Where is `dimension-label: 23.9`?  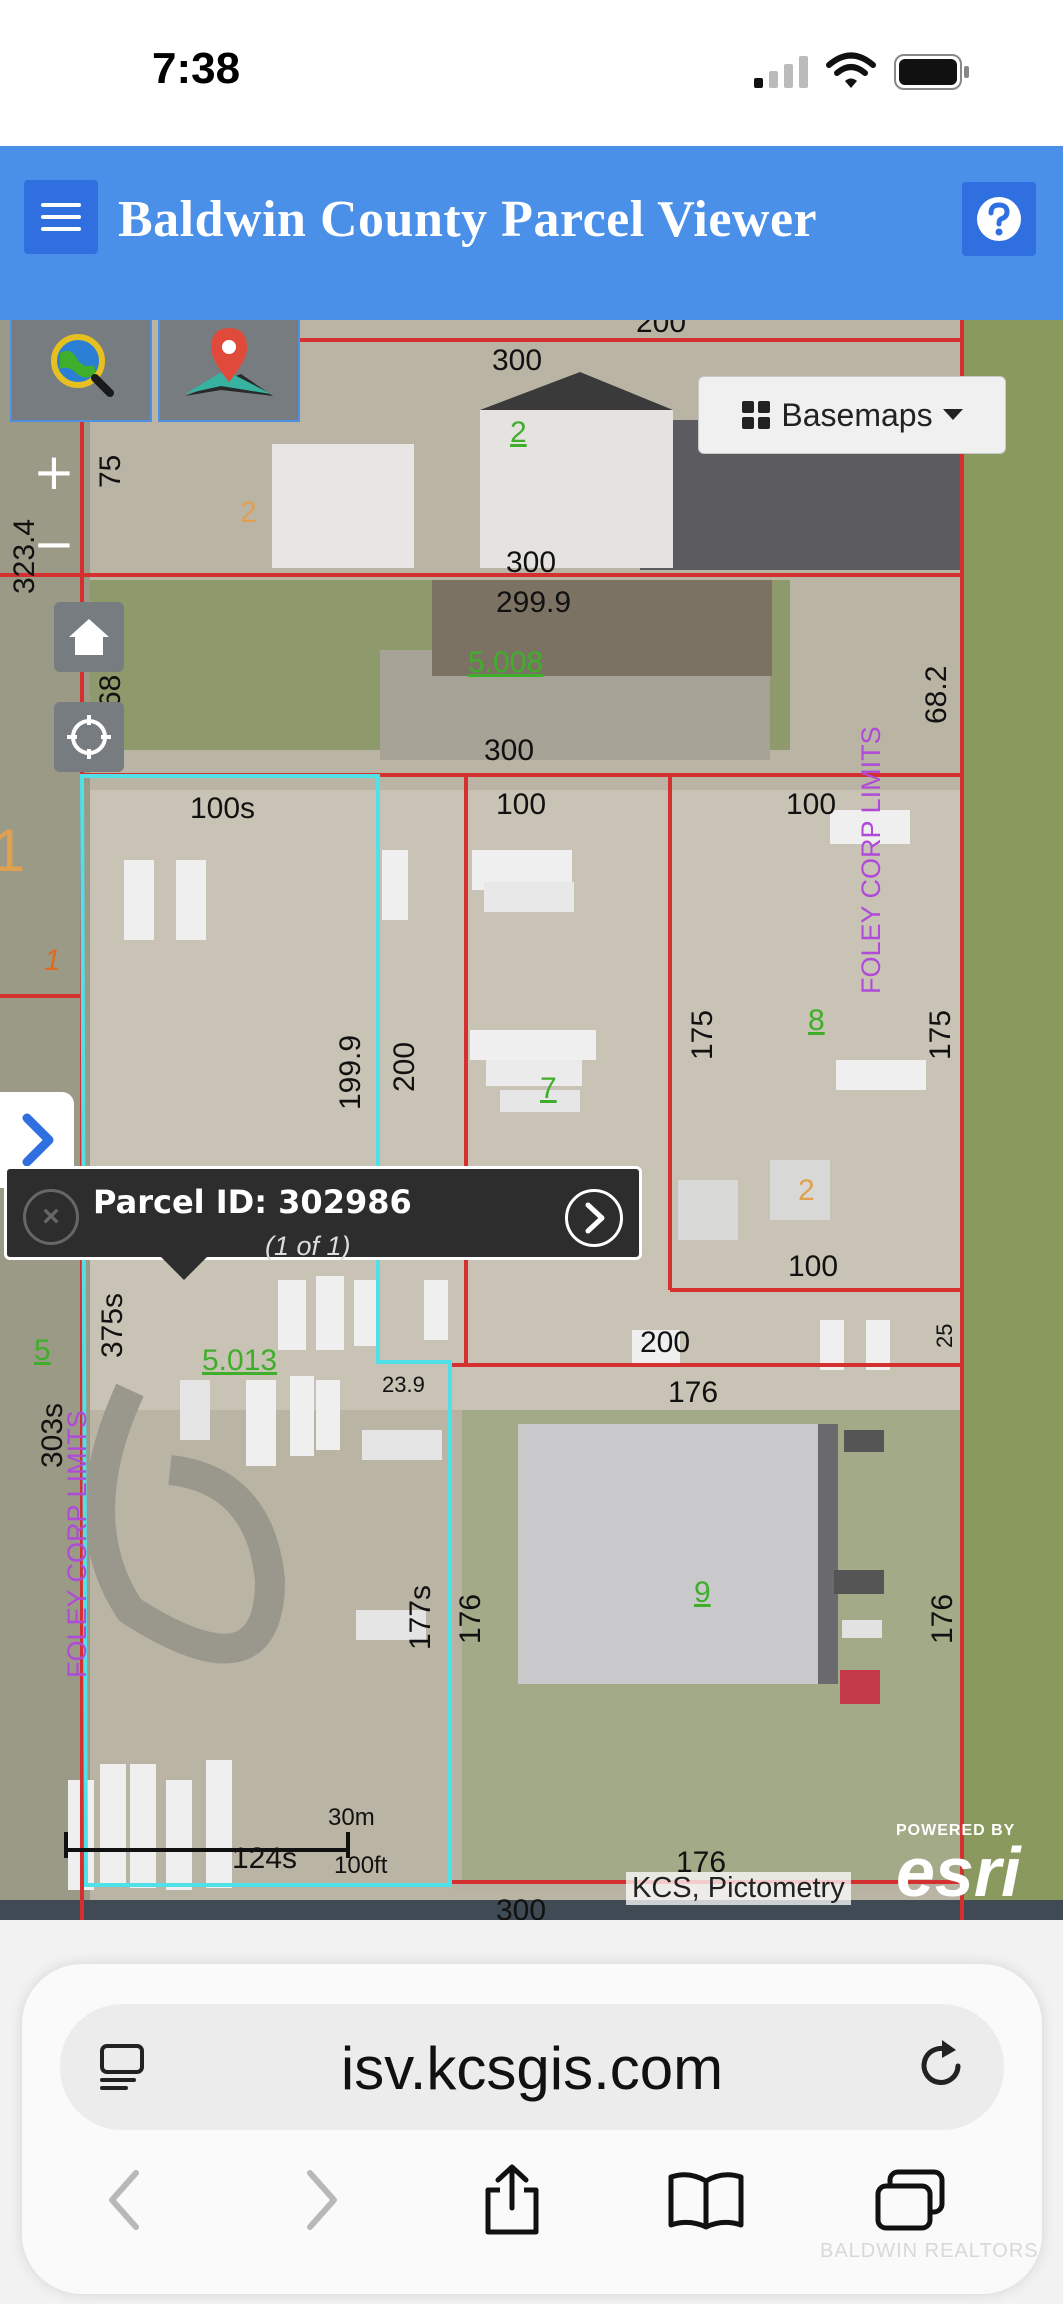 dimension-label: 23.9 is located at coordinates (403, 1384).